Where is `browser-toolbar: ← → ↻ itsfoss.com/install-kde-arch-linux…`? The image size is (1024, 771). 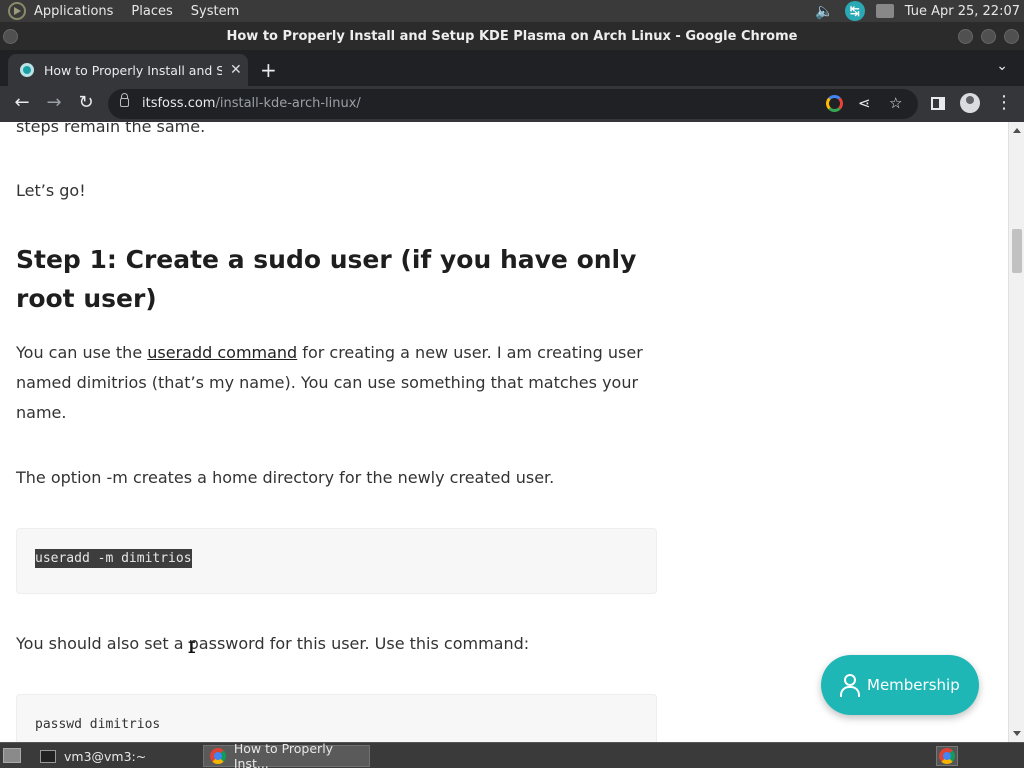 browser-toolbar: ← → ↻ itsfoss.com/install-kde-arch-linux… is located at coordinates (512, 104).